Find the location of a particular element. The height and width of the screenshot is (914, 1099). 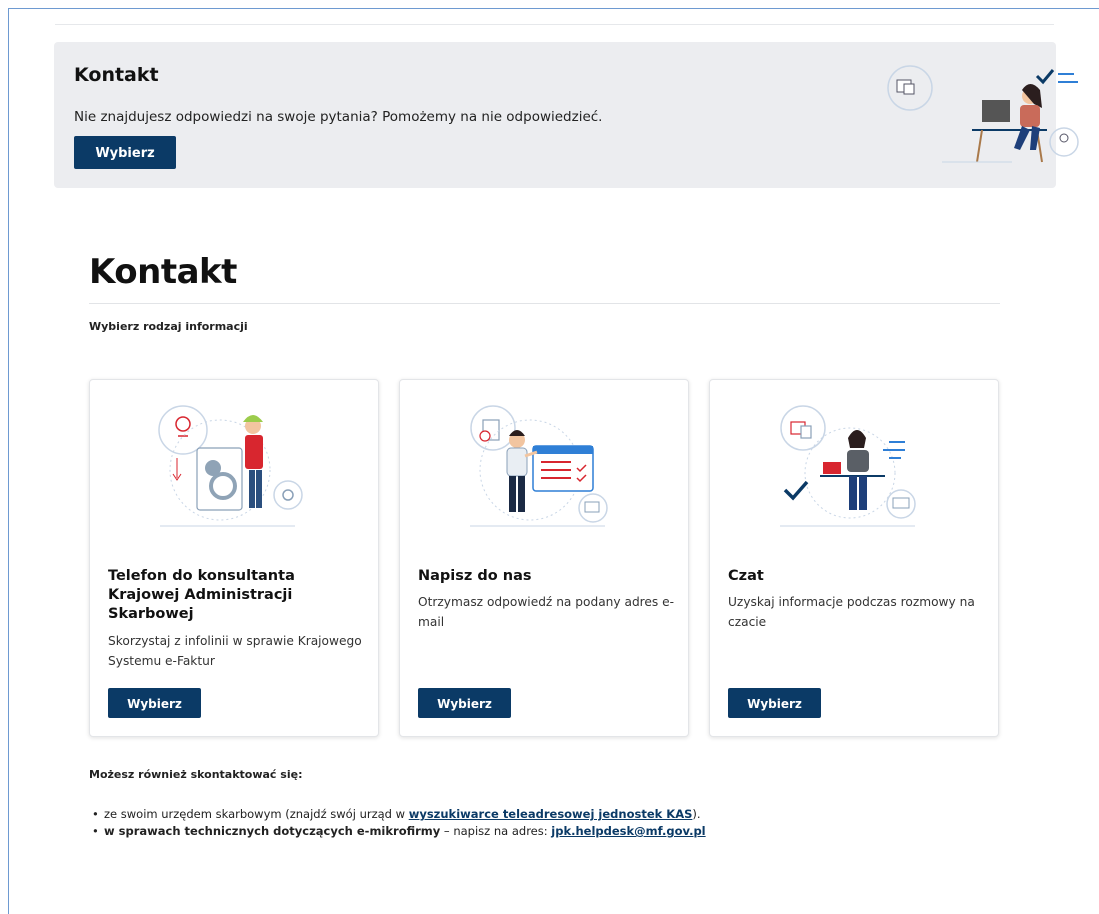

kas-directory-link: wyszukiwarce teleadresowej jednostek KAS is located at coordinates (551, 814).